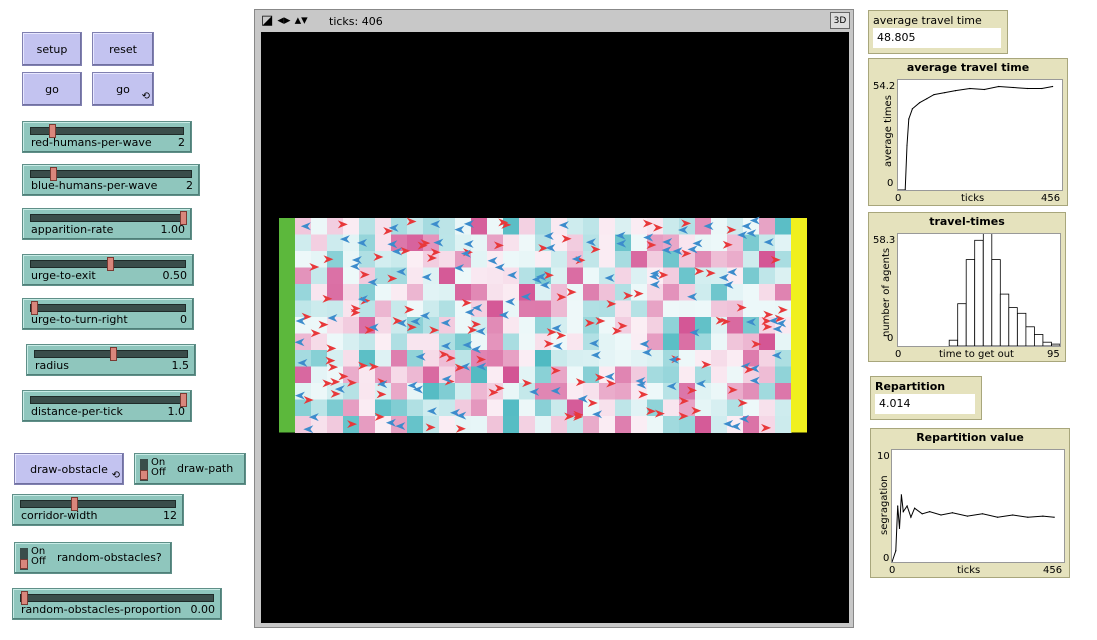  What do you see at coordinates (284, 20) in the screenshot?
I see `view-controls-icon: ◪ ◂▸ ▴▾` at bounding box center [284, 20].